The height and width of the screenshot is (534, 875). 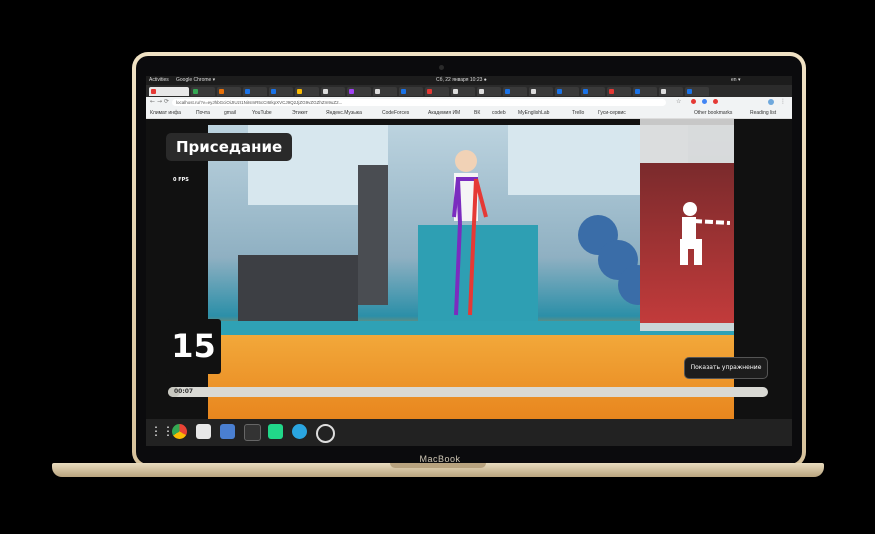 I want to click on skeleton-right-shin, so click(x=471, y=292).